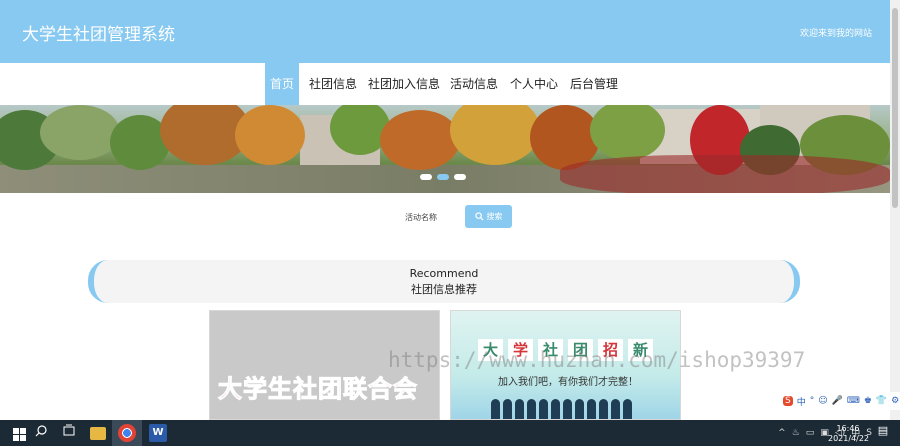  Describe the element at coordinates (796, 433) in the screenshot. I see `app-tray-icon: ♨` at that location.